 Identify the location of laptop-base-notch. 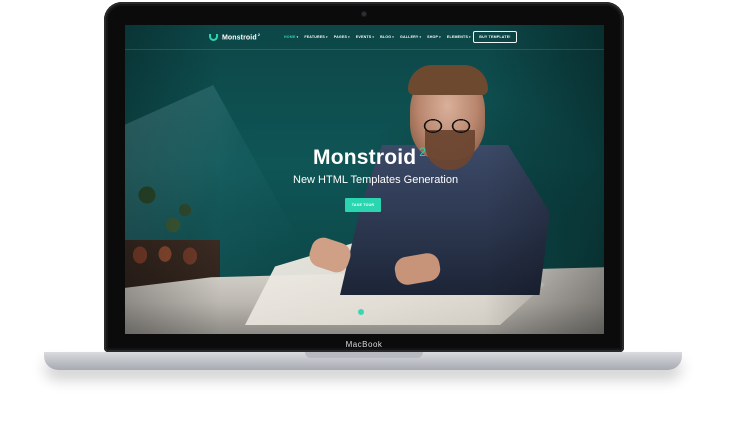
(364, 355).